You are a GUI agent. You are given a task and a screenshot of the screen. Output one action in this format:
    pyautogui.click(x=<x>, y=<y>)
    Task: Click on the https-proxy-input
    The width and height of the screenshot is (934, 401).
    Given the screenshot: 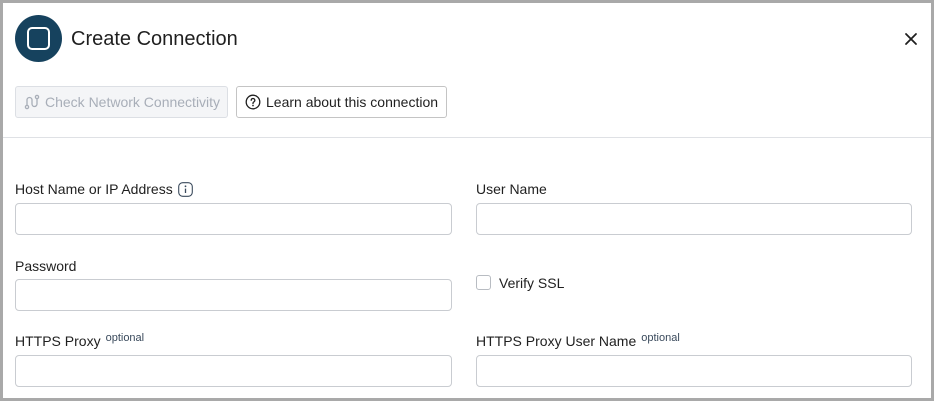 What is the action you would take?
    pyautogui.click(x=233, y=371)
    